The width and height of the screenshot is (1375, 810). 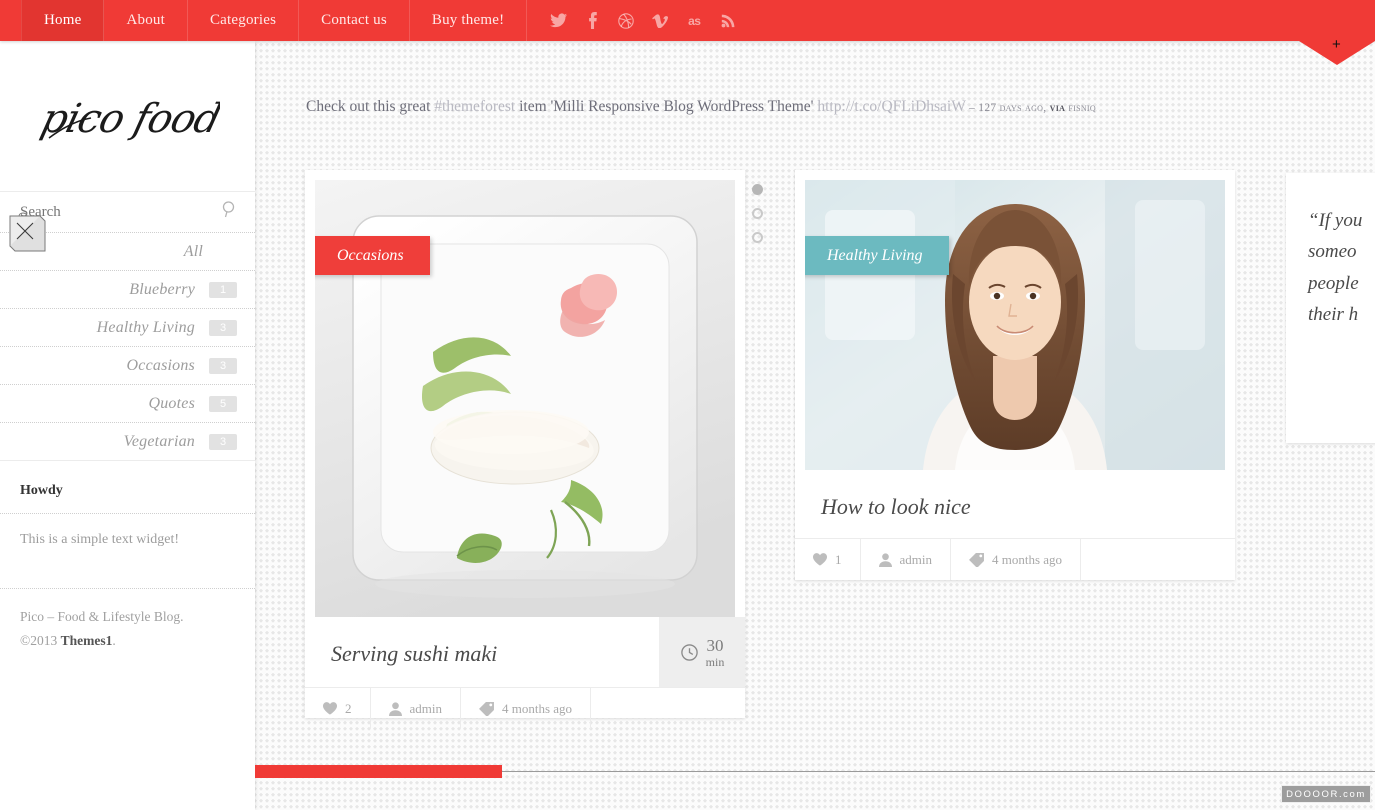 I want to click on search-icon, so click(x=229, y=212).